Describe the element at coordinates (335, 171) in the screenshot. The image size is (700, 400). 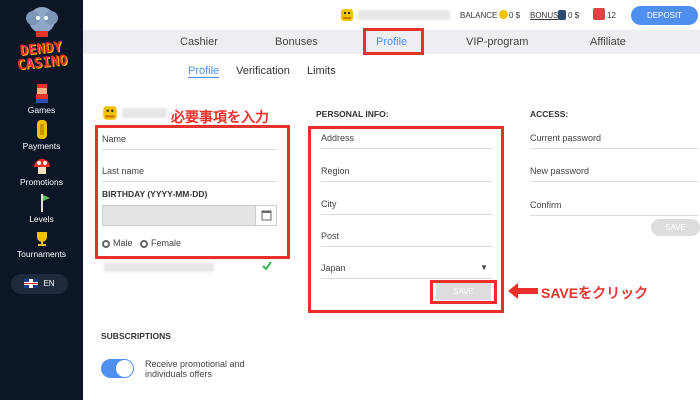
I see `region-placeholder: Region` at that location.